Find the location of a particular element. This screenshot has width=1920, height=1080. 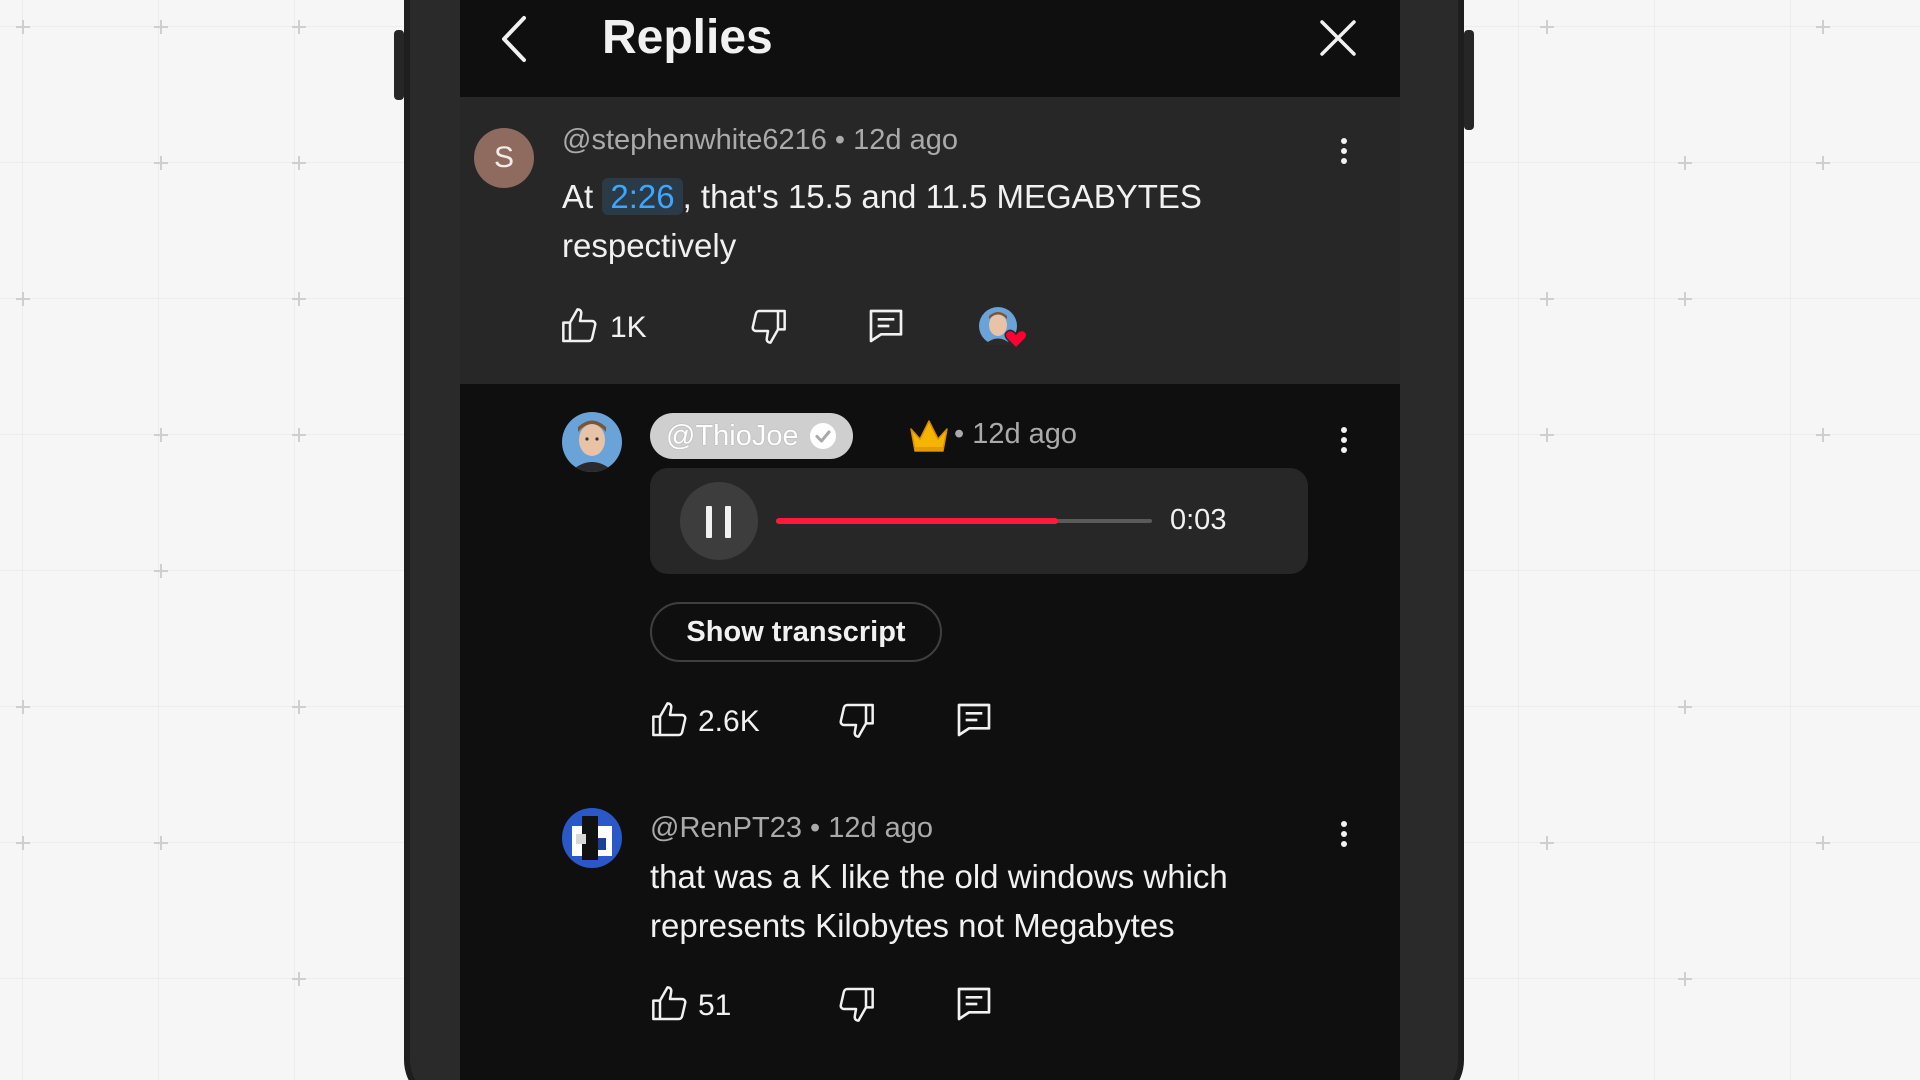

crown-icon is located at coordinates (929, 436).